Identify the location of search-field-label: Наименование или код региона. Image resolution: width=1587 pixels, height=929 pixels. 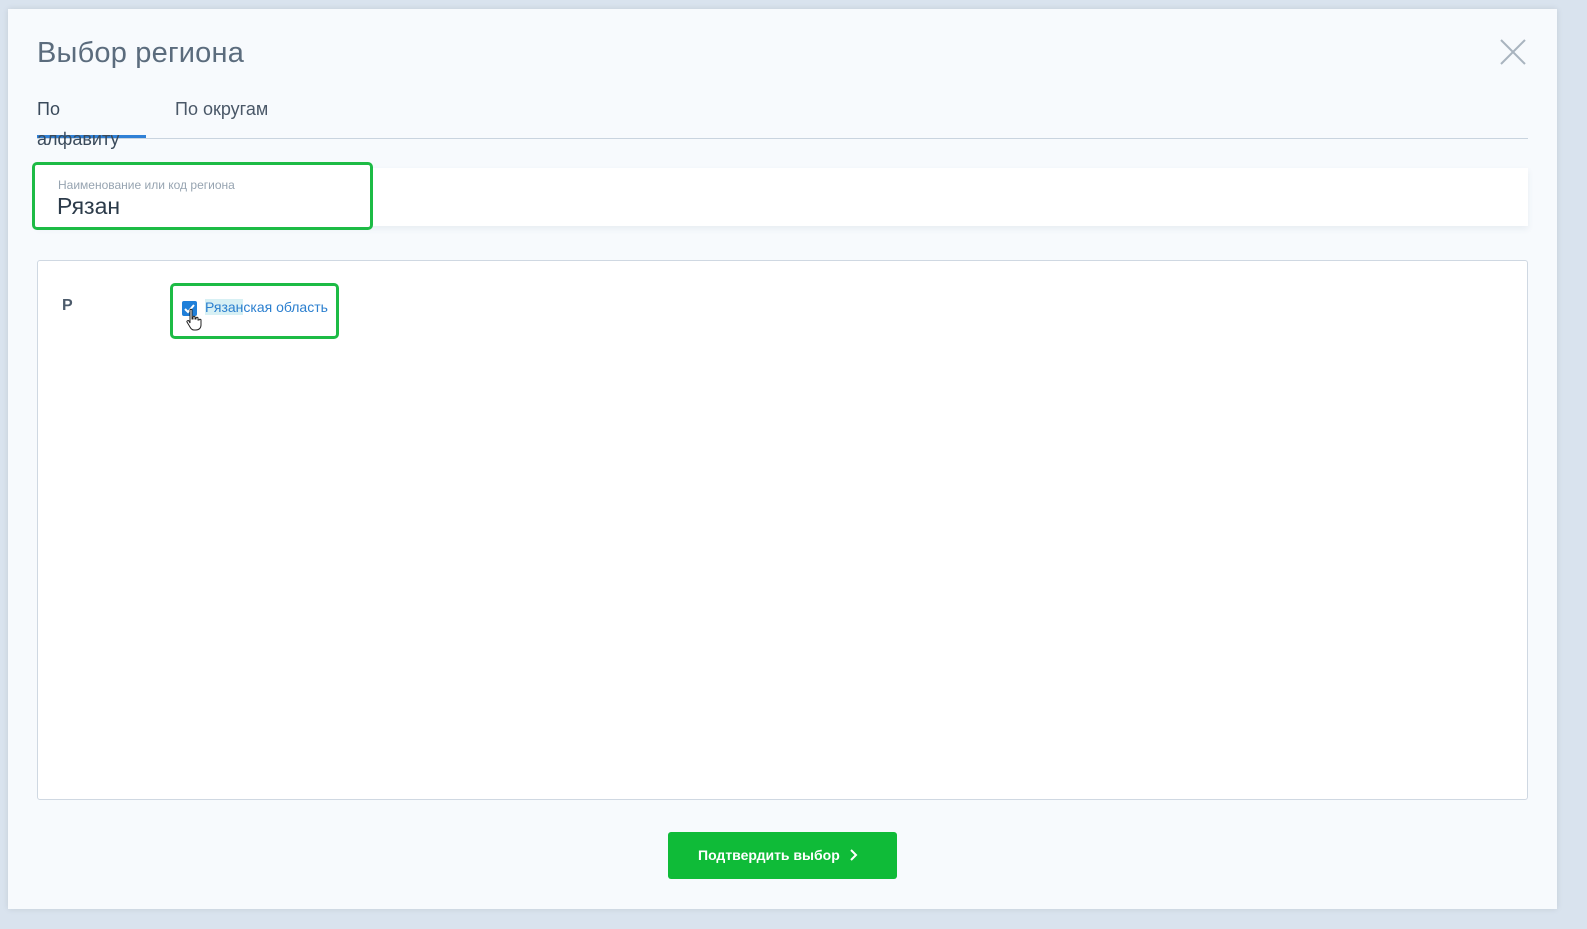
(146, 185).